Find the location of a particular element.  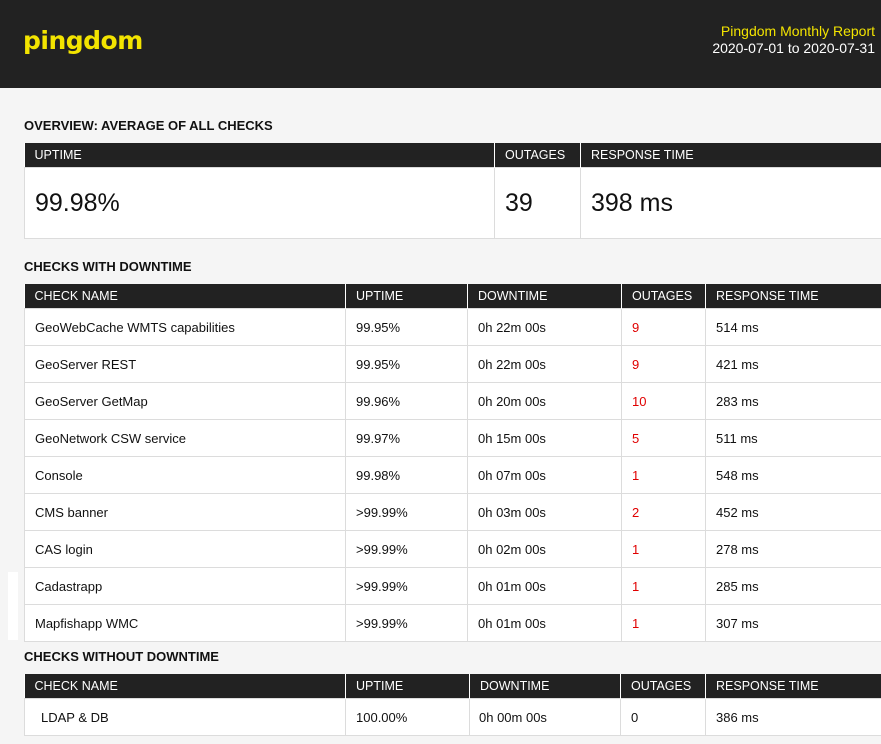

overview-values-row: 99.98% 39 398 ms is located at coordinates (452, 203).